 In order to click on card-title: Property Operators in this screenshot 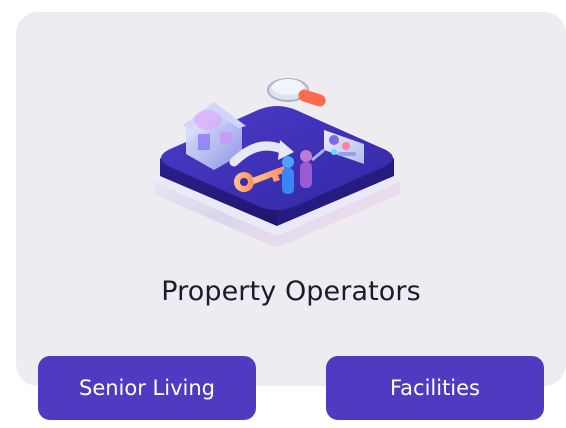, I will do `click(291, 291)`.